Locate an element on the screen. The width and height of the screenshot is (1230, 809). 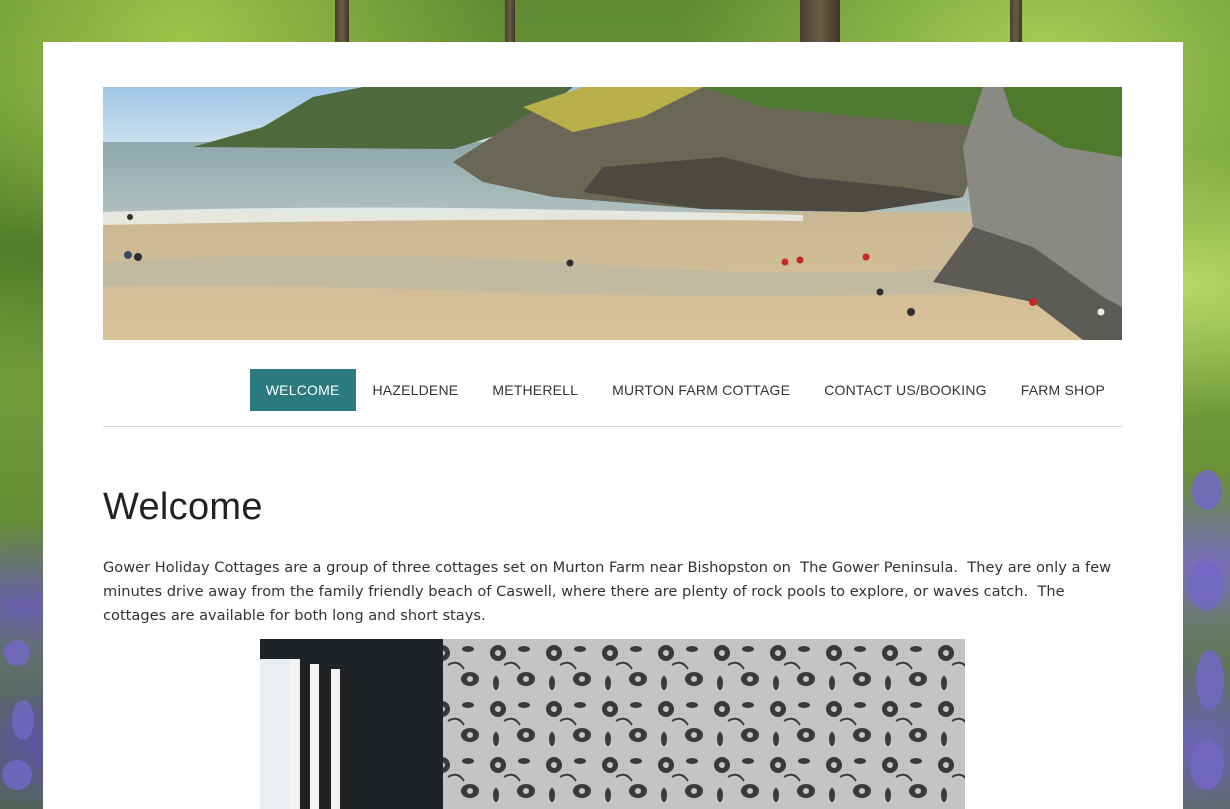
nav-divider is located at coordinates (612, 426).